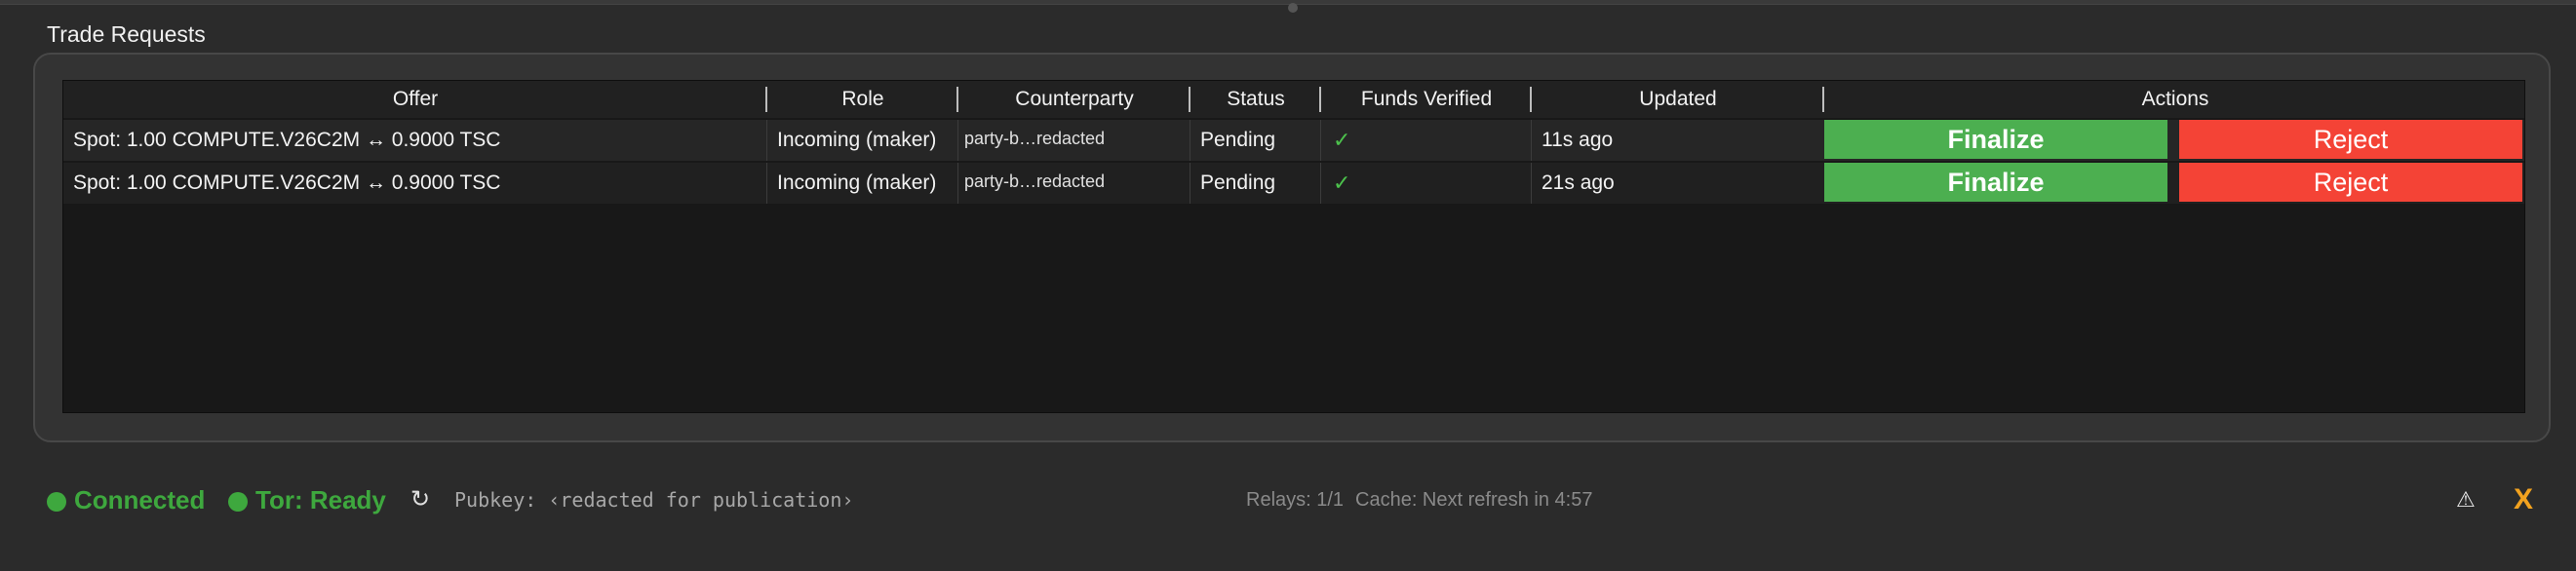 The image size is (2576, 571). I want to click on tor-status: Tor: Ready, so click(307, 499).